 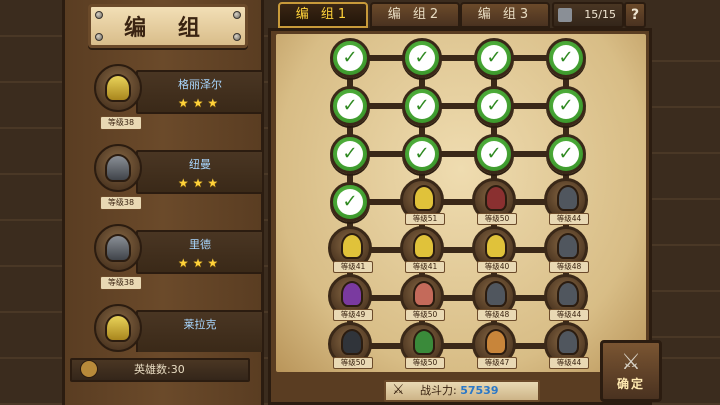 What do you see at coordinates (479, 390) in the screenshot?
I see `battle-power-value: 57539` at bounding box center [479, 390].